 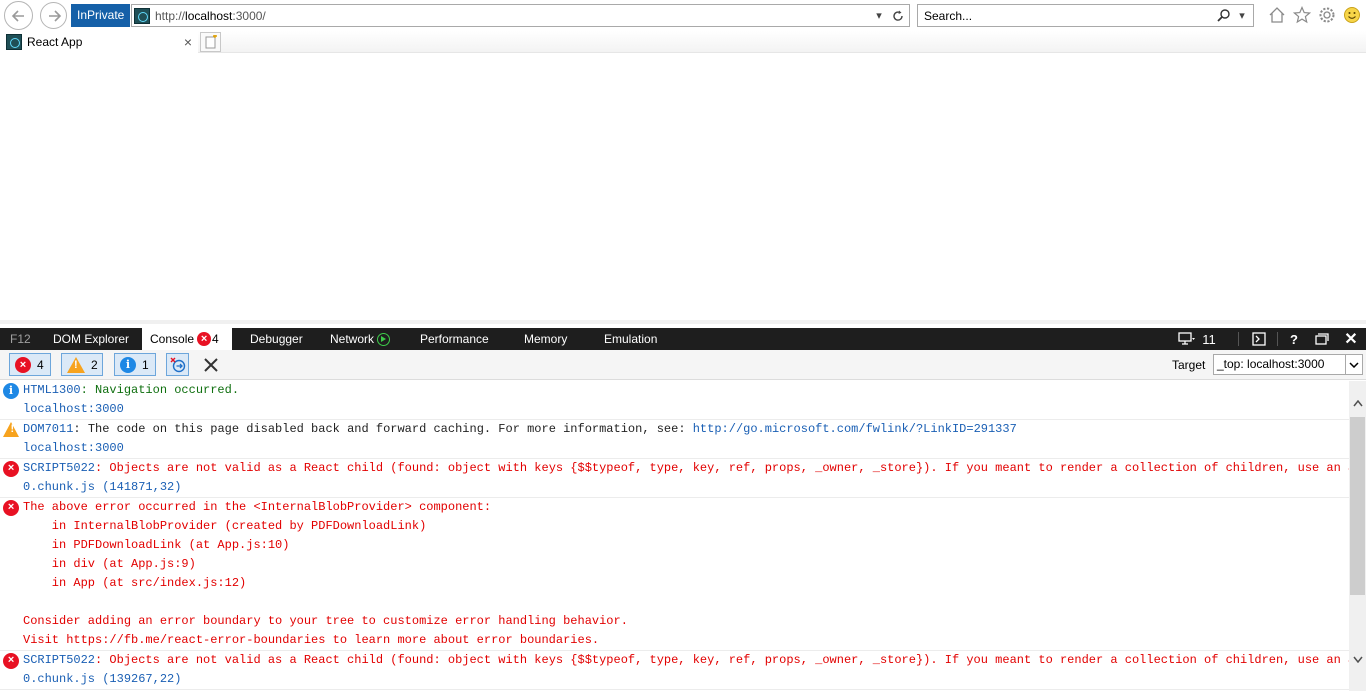 What do you see at coordinates (683, 365) in the screenshot?
I see `console-toolbar: × 4 2 i 1 Target _top: localhost:3000` at bounding box center [683, 365].